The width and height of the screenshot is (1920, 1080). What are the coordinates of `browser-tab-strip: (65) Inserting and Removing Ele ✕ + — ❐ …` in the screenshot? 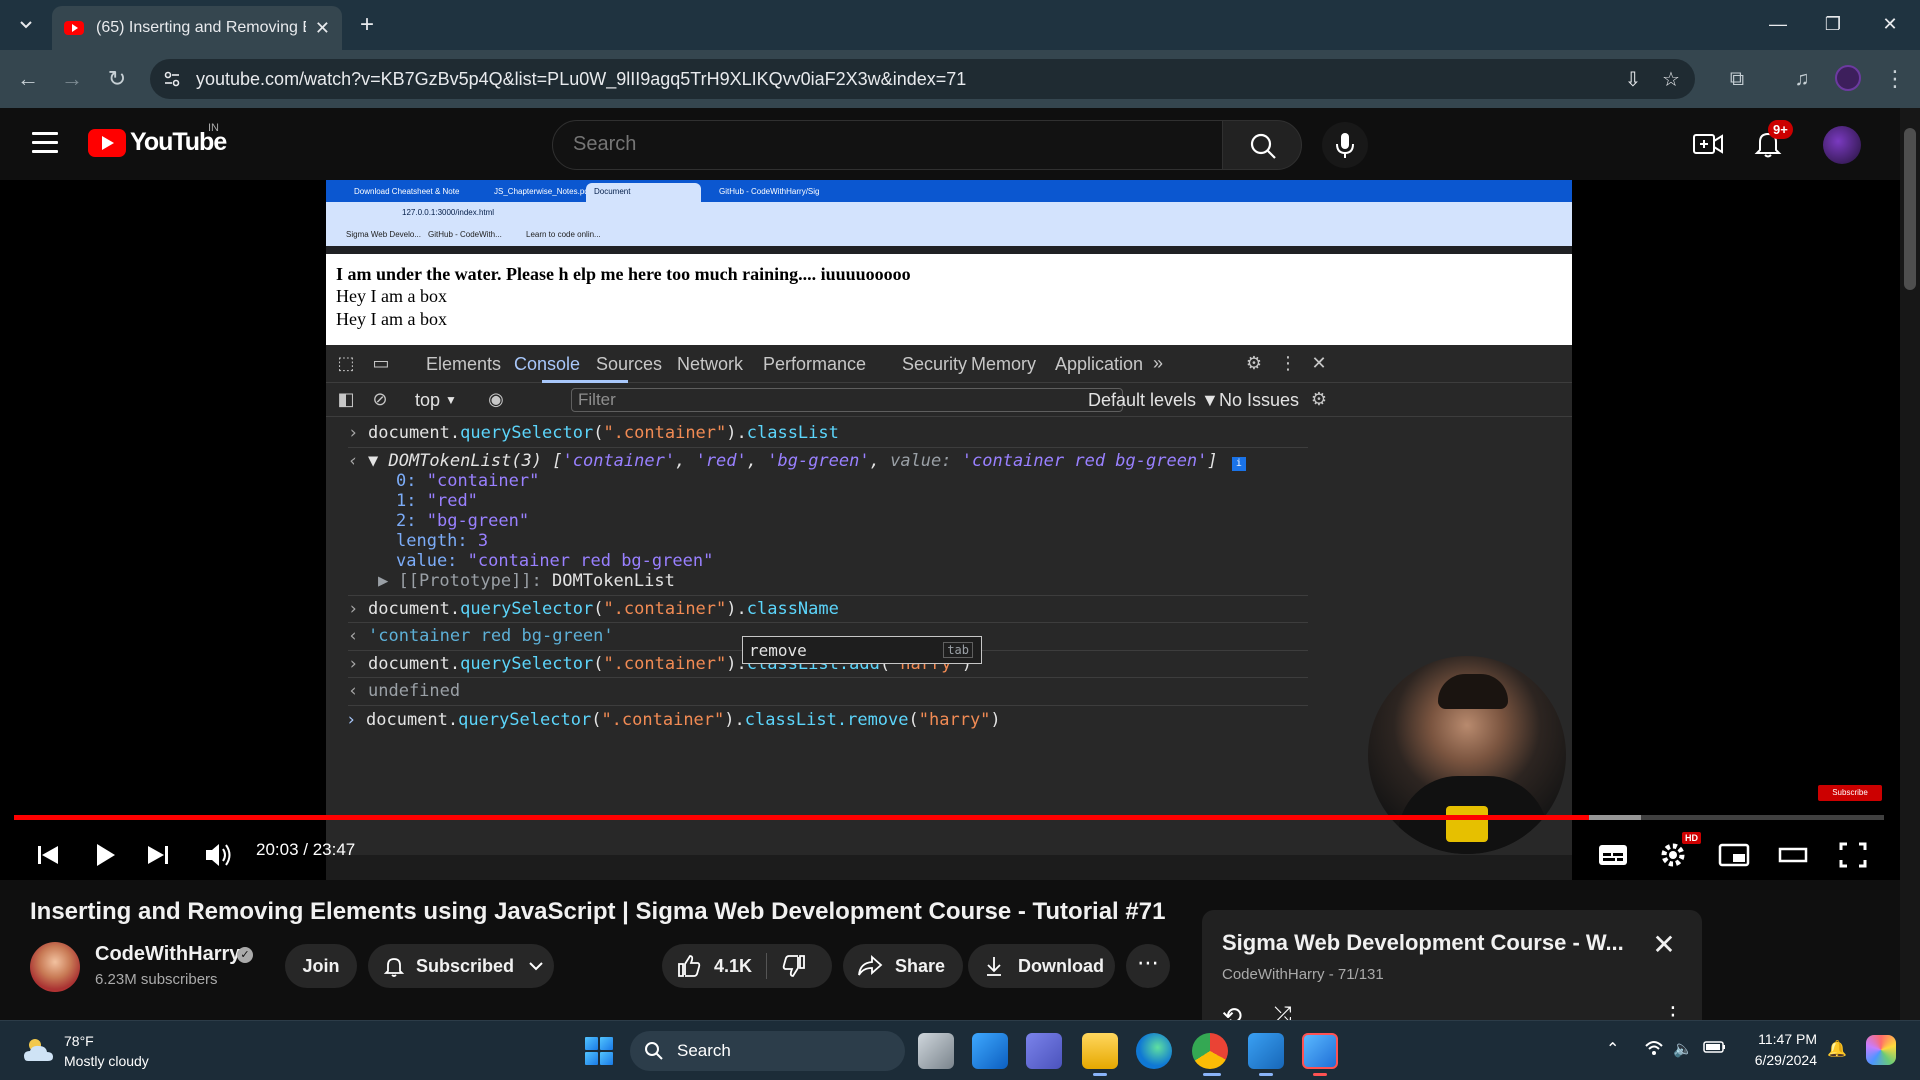 It's located at (960, 25).